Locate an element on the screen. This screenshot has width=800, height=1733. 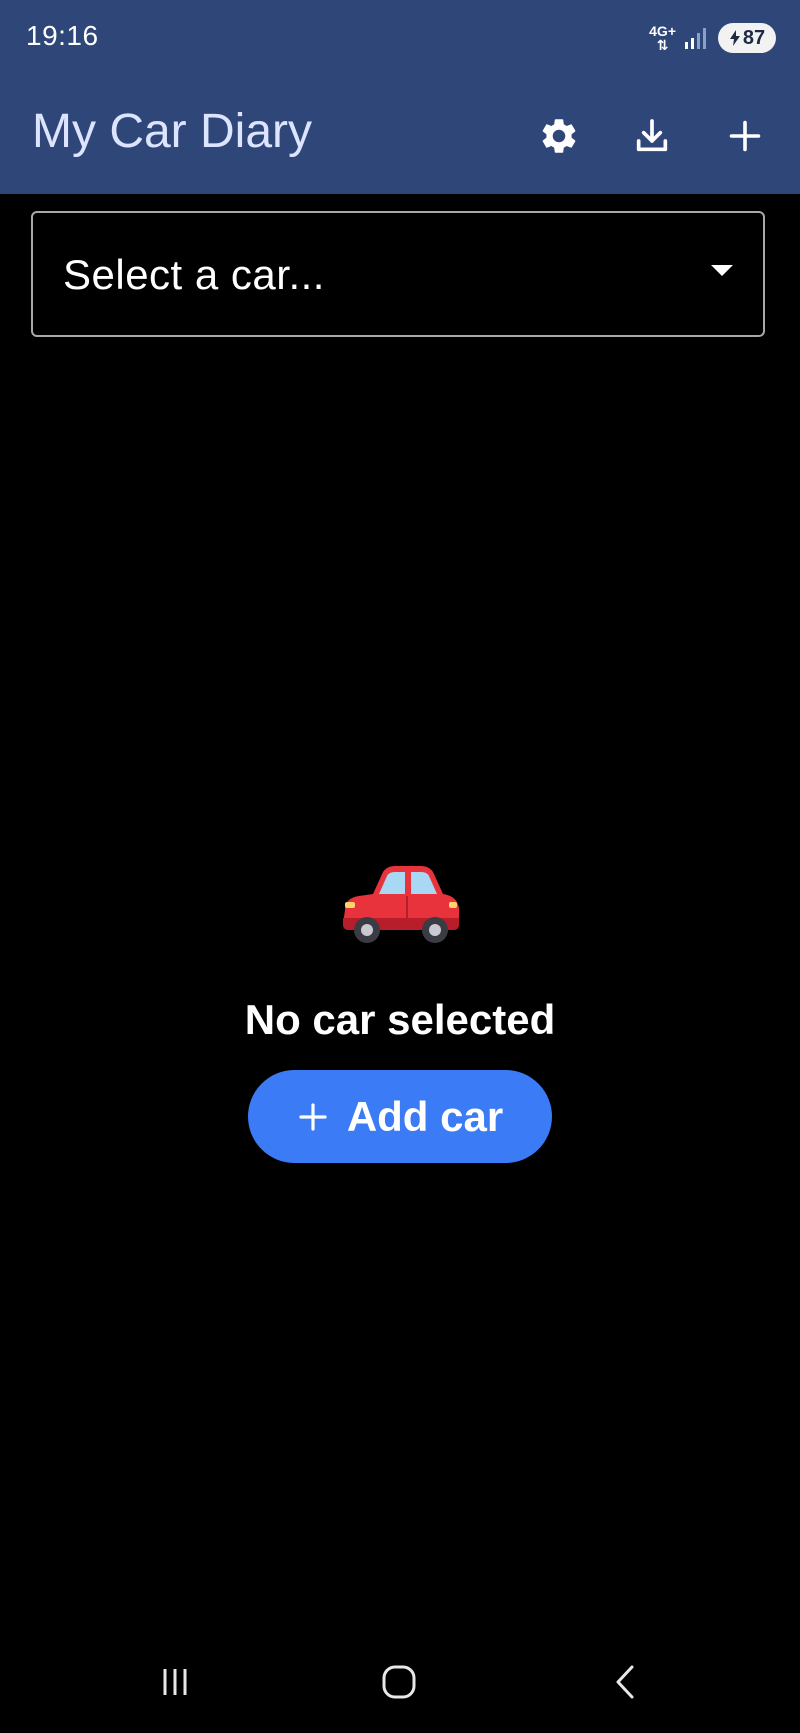
recent-apps-icon is located at coordinates (175, 1682).